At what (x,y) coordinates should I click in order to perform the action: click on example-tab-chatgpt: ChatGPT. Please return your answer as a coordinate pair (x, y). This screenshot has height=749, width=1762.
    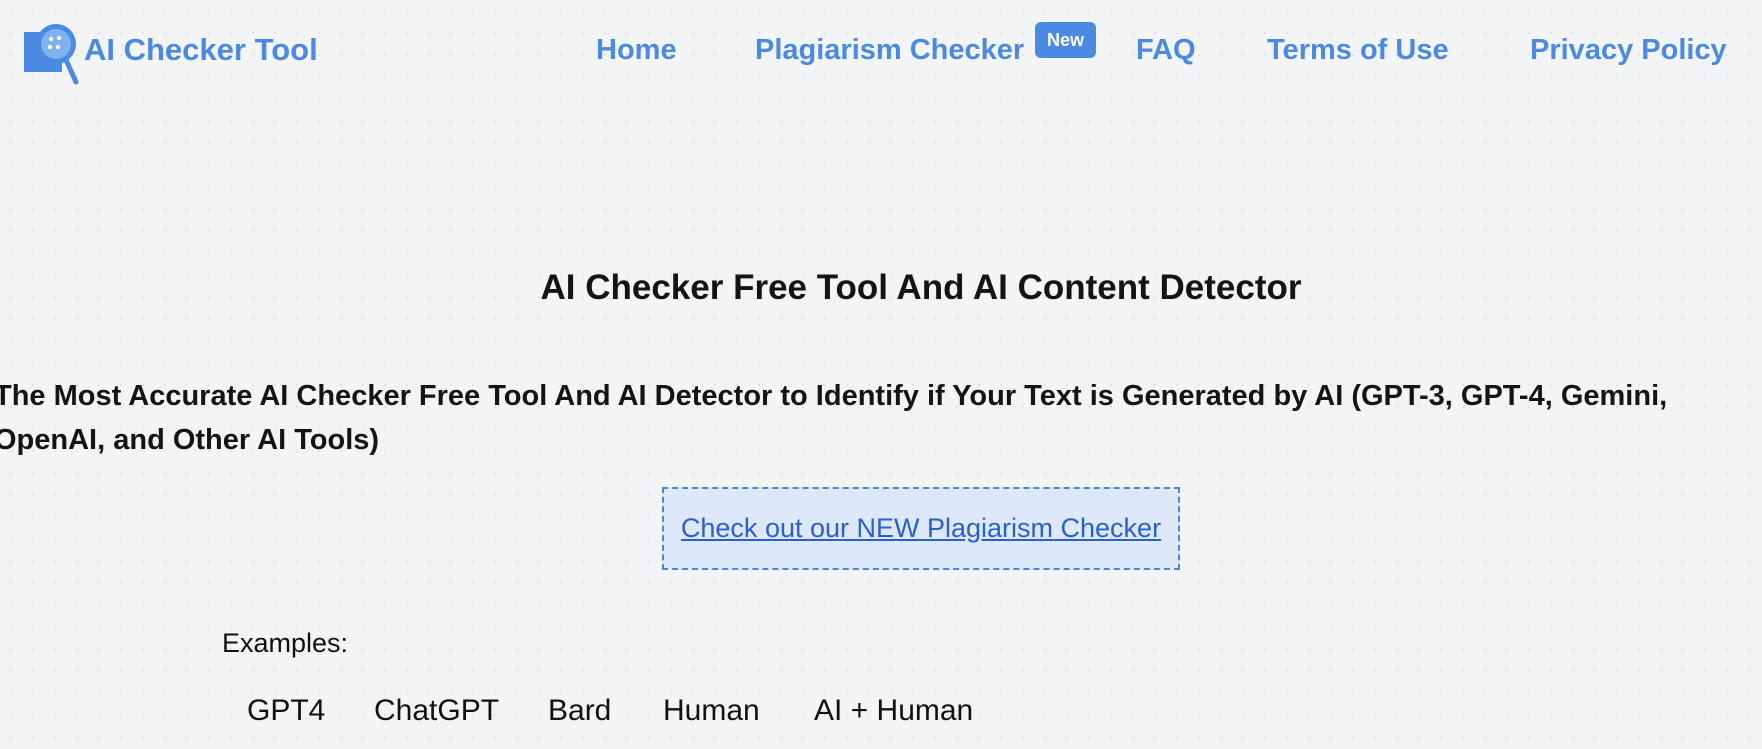
    Looking at the image, I should click on (436, 711).